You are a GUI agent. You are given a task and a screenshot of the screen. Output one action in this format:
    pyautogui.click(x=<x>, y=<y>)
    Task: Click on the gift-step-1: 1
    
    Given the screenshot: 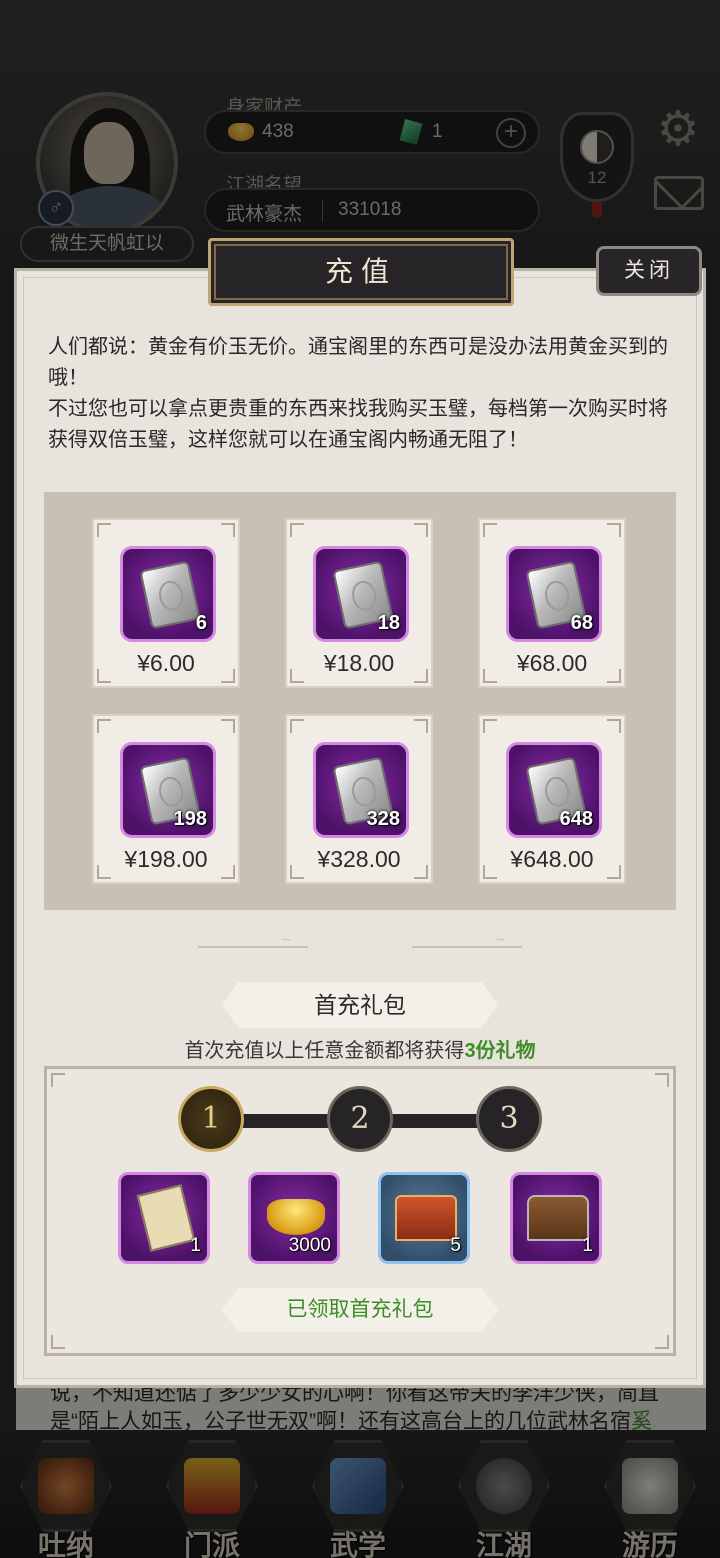 What is the action you would take?
    pyautogui.click(x=211, y=1119)
    